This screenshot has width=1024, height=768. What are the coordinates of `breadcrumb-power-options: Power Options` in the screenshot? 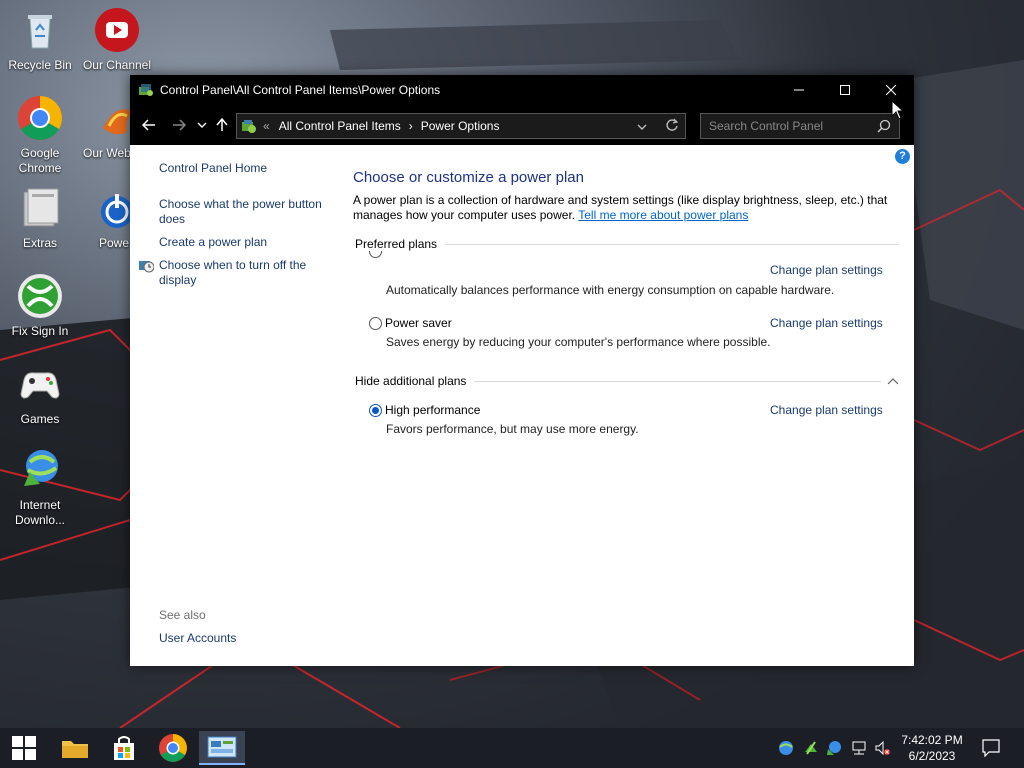 It's located at (460, 126).